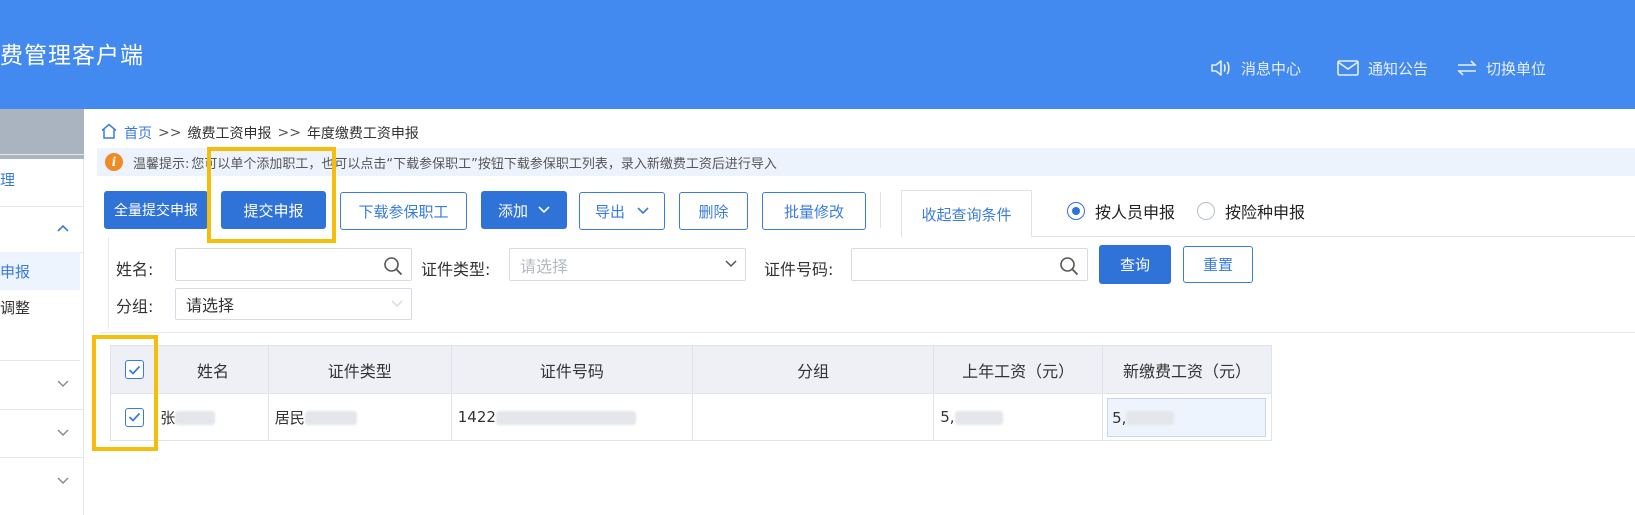  I want to click on export-label: 导出, so click(609, 211).